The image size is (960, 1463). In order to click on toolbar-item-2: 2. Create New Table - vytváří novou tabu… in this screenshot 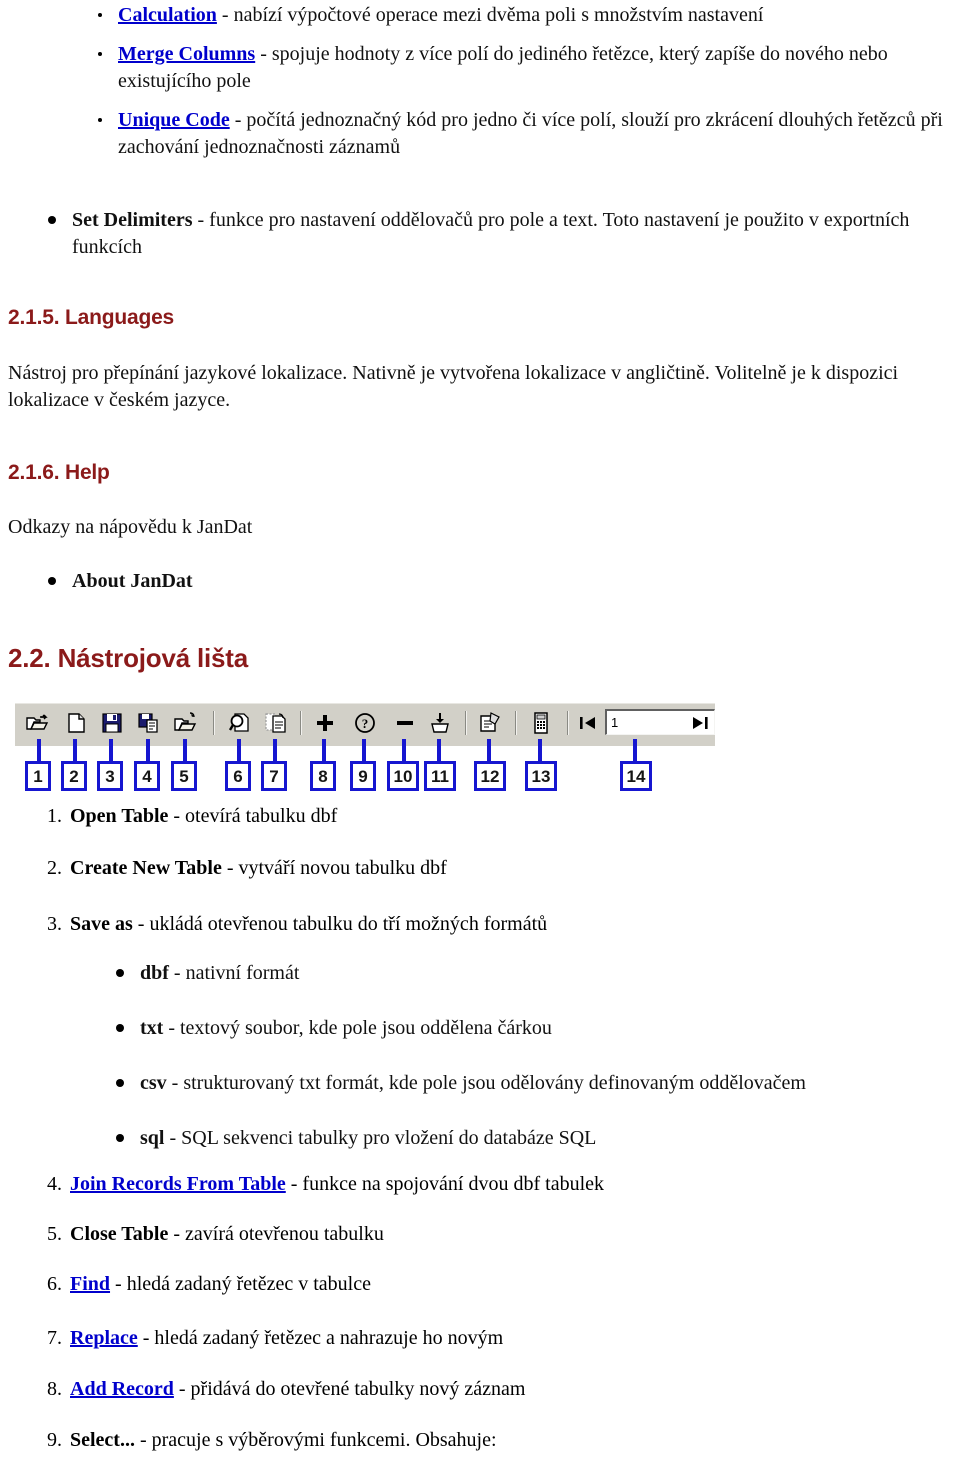, I will do `click(498, 868)`.